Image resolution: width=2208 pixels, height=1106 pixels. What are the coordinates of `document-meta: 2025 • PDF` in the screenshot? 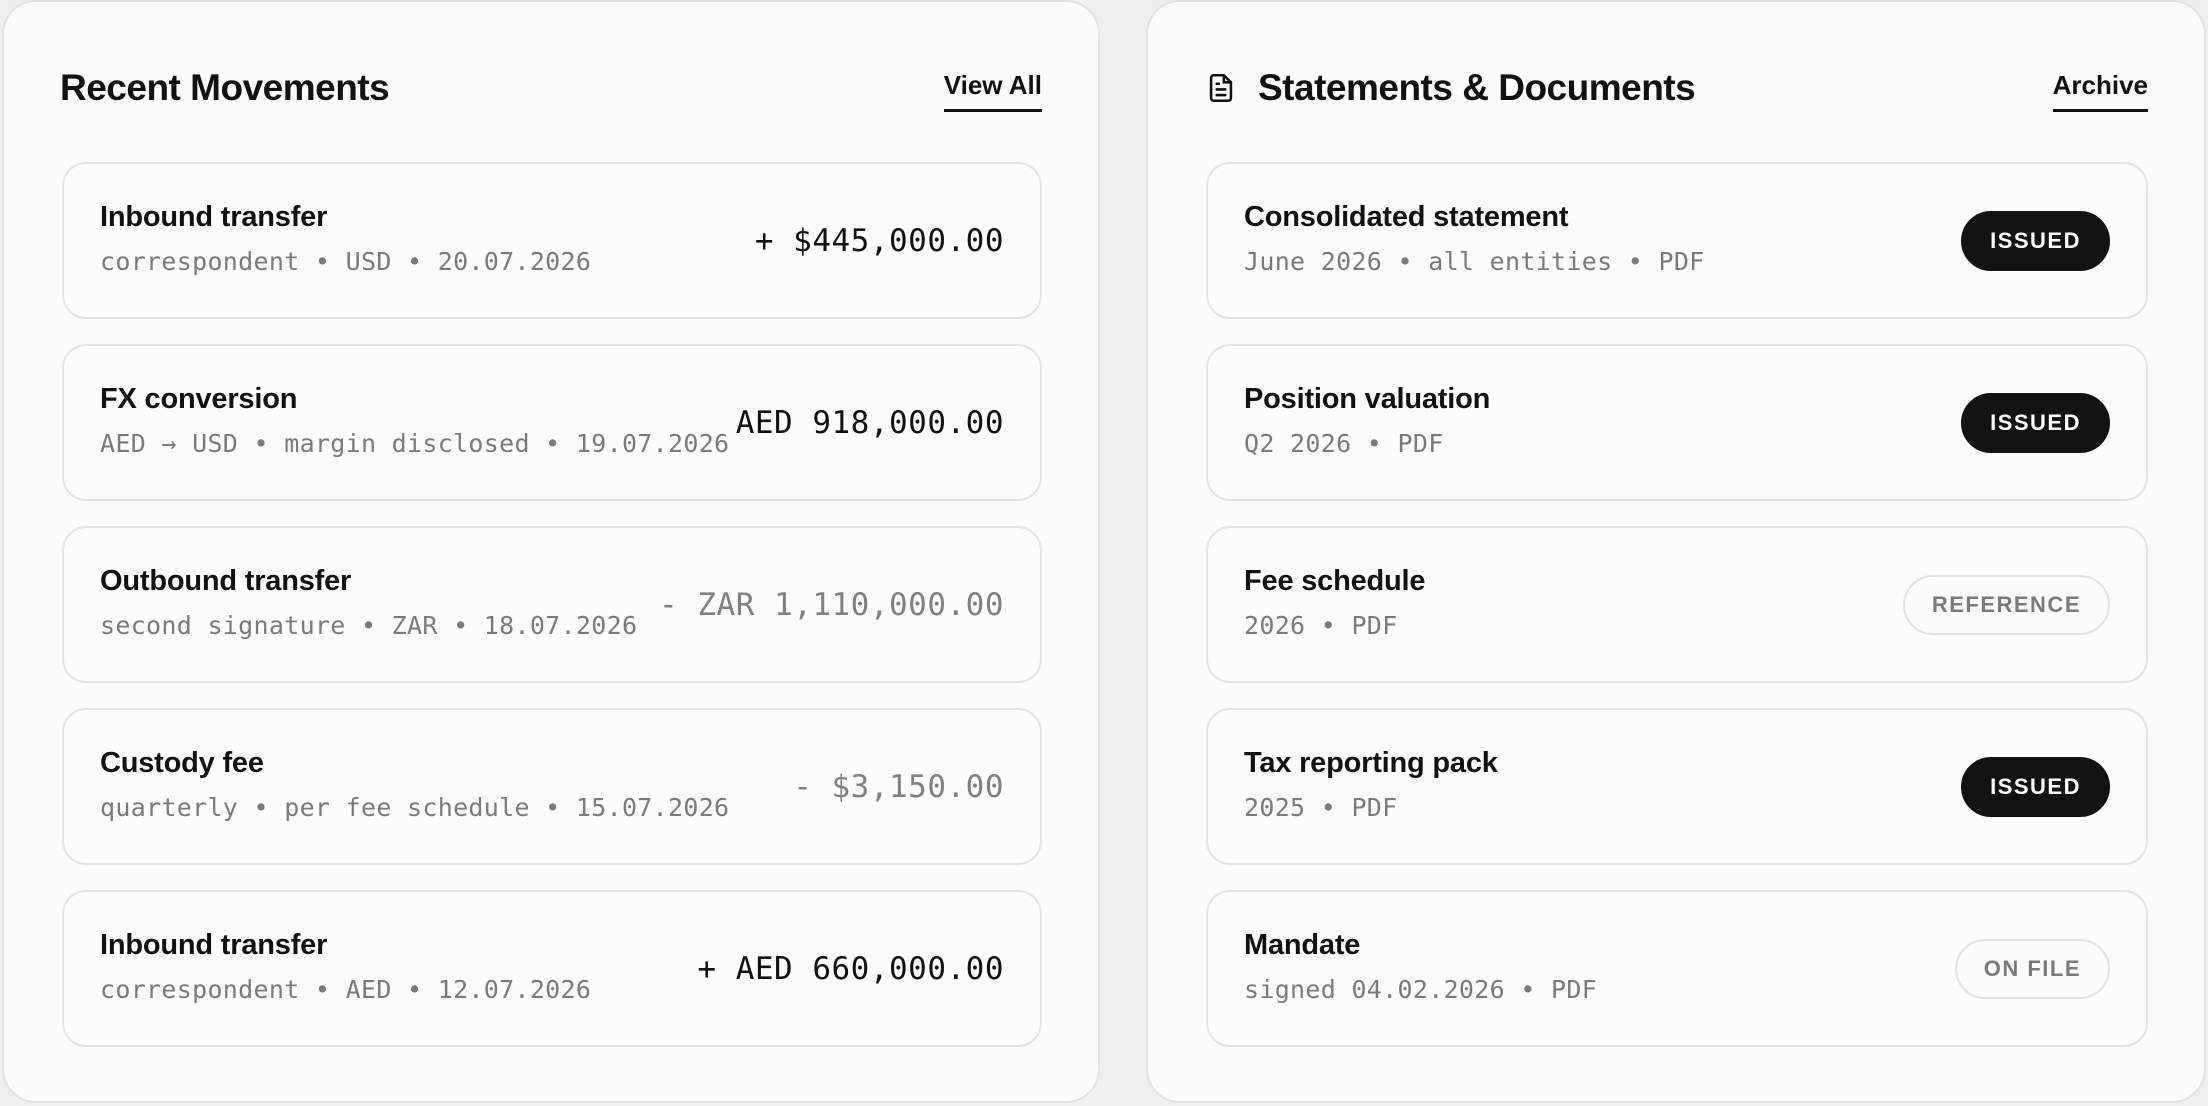 It's located at (1321, 807).